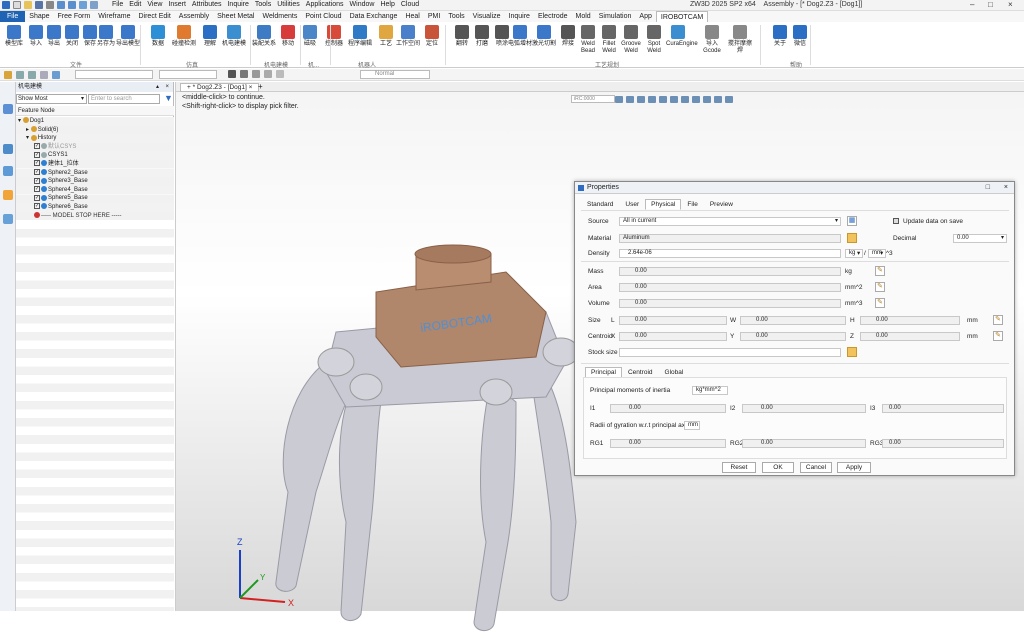 The image size is (1024, 642). What do you see at coordinates (106, 36) in the screenshot?
I see `ribbon-button-5: 另存为` at bounding box center [106, 36].